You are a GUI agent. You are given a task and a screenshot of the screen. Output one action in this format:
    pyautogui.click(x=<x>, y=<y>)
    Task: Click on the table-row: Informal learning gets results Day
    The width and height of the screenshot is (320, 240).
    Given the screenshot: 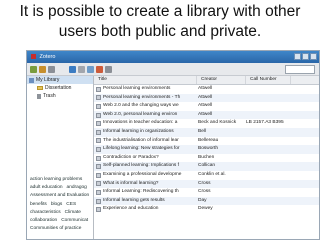 What is the action you would take?
    pyautogui.click(x=206, y=201)
    